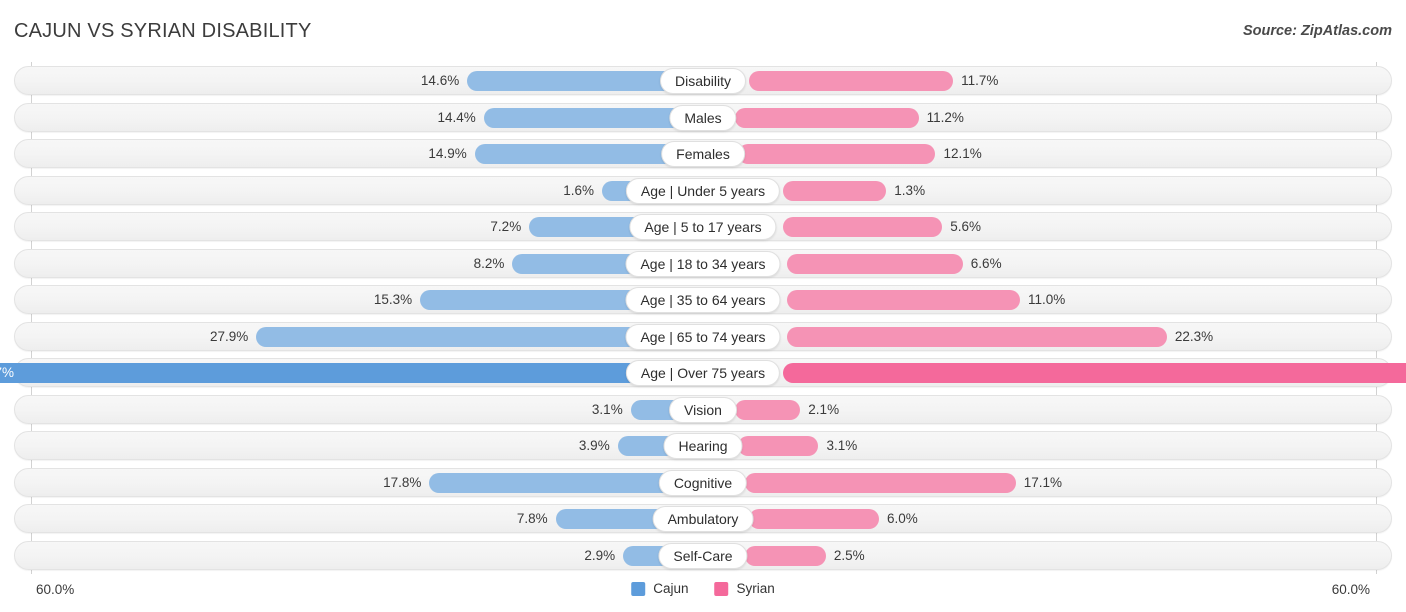 Image resolution: width=1406 pixels, height=612 pixels. I want to click on value-label-syrian: 6.0%, so click(902, 518).